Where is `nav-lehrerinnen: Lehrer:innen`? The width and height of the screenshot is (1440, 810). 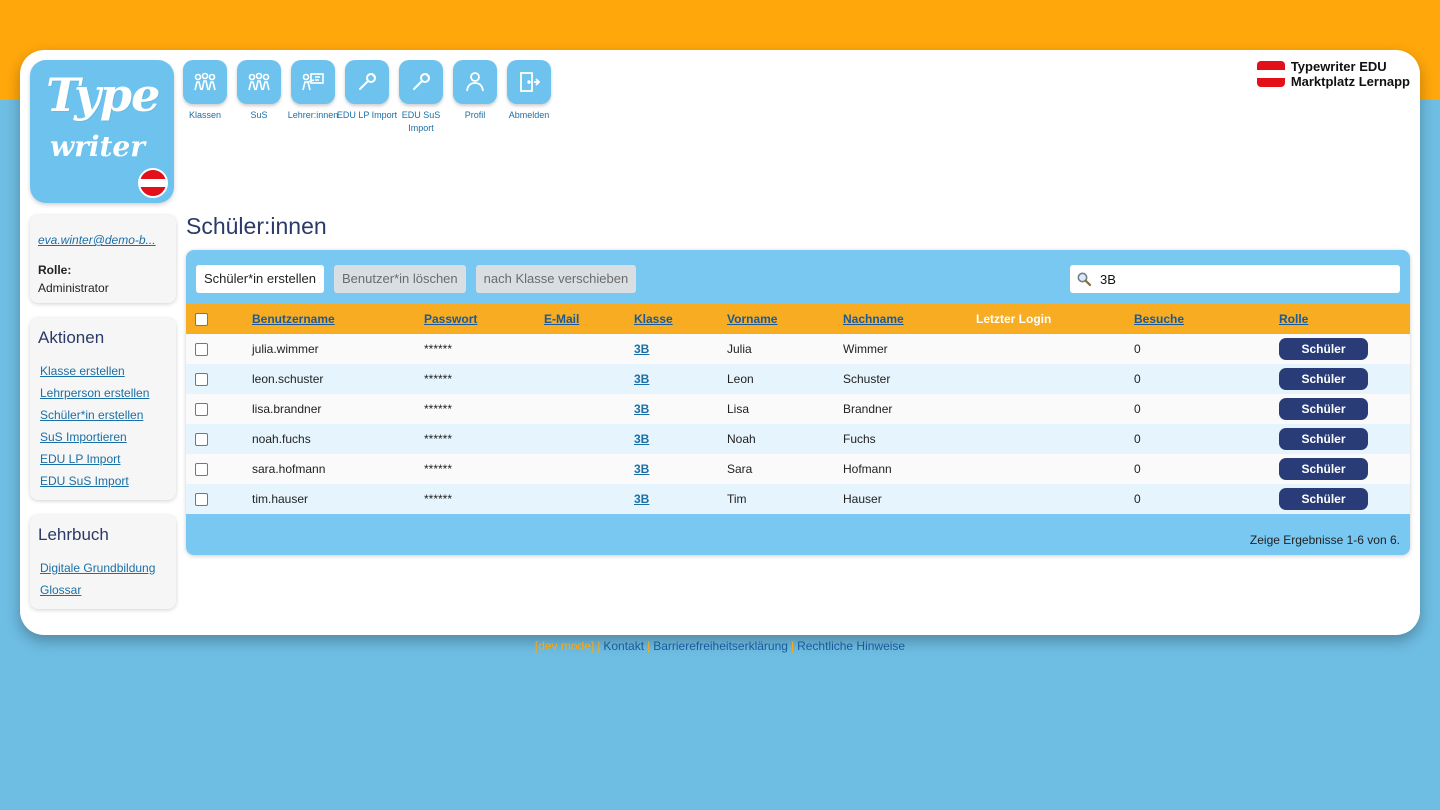 nav-lehrerinnen: Lehrer:innen is located at coordinates (313, 97).